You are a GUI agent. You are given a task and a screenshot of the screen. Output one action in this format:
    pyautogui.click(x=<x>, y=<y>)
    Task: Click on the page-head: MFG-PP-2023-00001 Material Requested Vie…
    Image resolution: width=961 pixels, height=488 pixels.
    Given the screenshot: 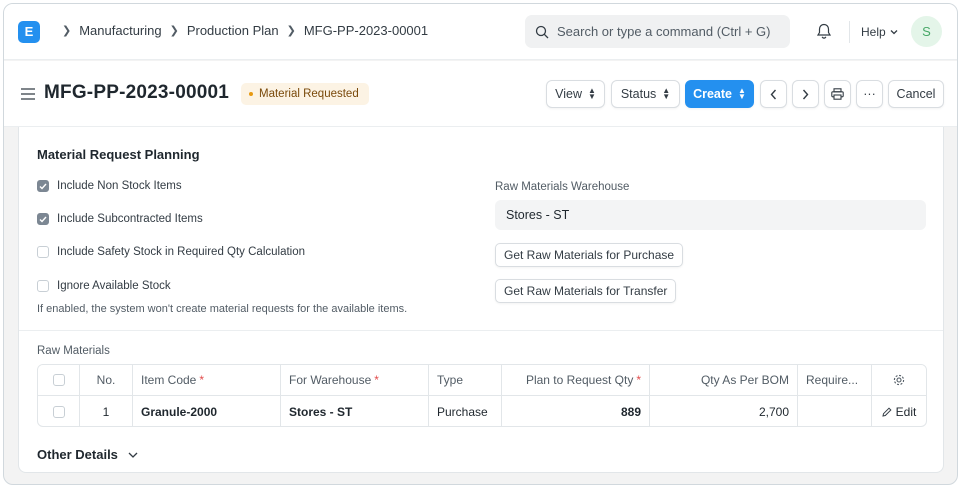 What is the action you would take?
    pyautogui.click(x=480, y=94)
    